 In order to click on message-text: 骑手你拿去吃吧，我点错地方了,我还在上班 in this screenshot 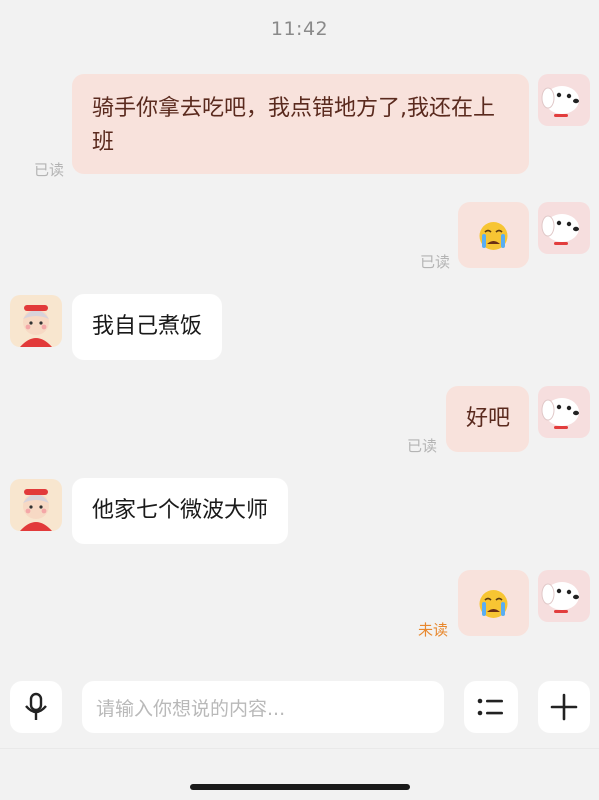, I will do `click(293, 125)`.